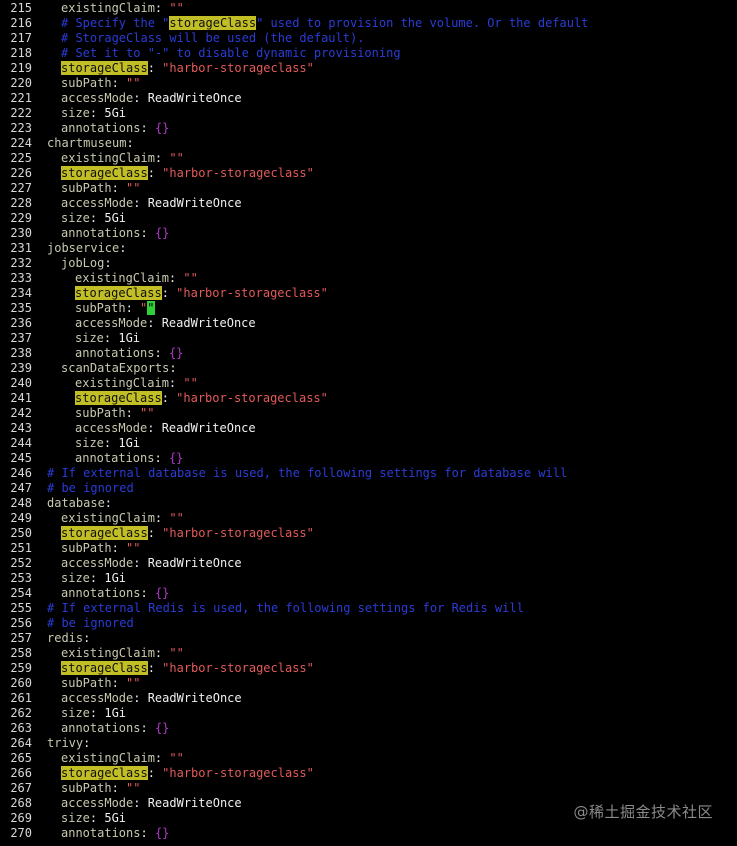 This screenshot has height=846, width=737. I want to click on code-line: 225 existingClaim: "", so click(368, 158).